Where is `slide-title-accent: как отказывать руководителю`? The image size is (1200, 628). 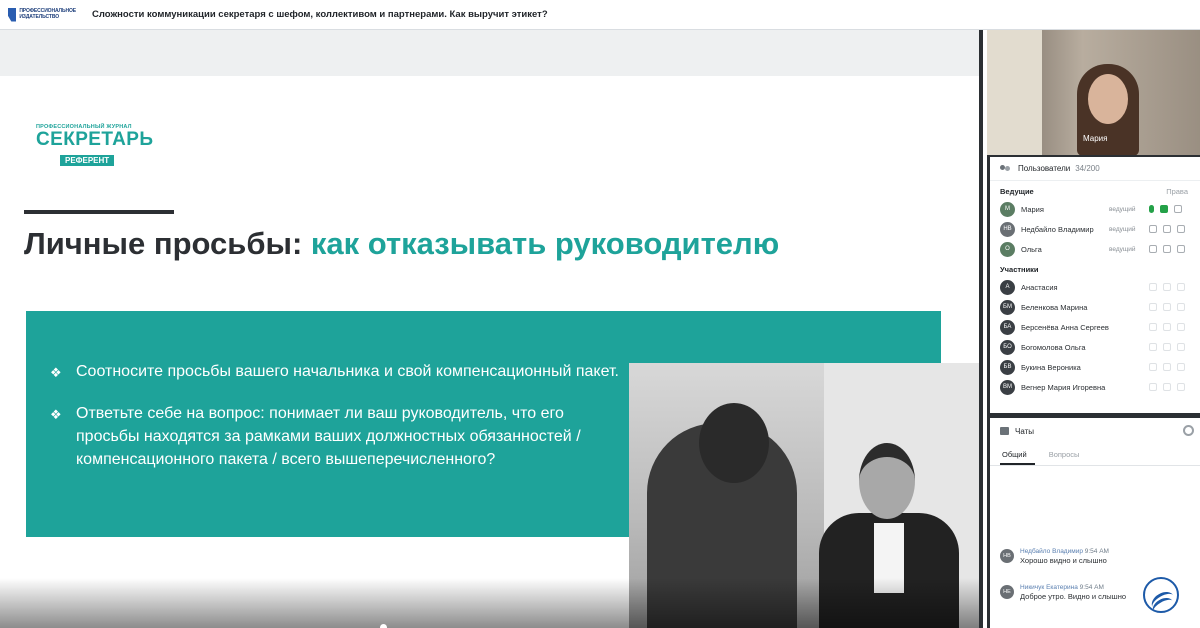
slide-title-accent: как отказывать руководителю is located at coordinates (545, 243).